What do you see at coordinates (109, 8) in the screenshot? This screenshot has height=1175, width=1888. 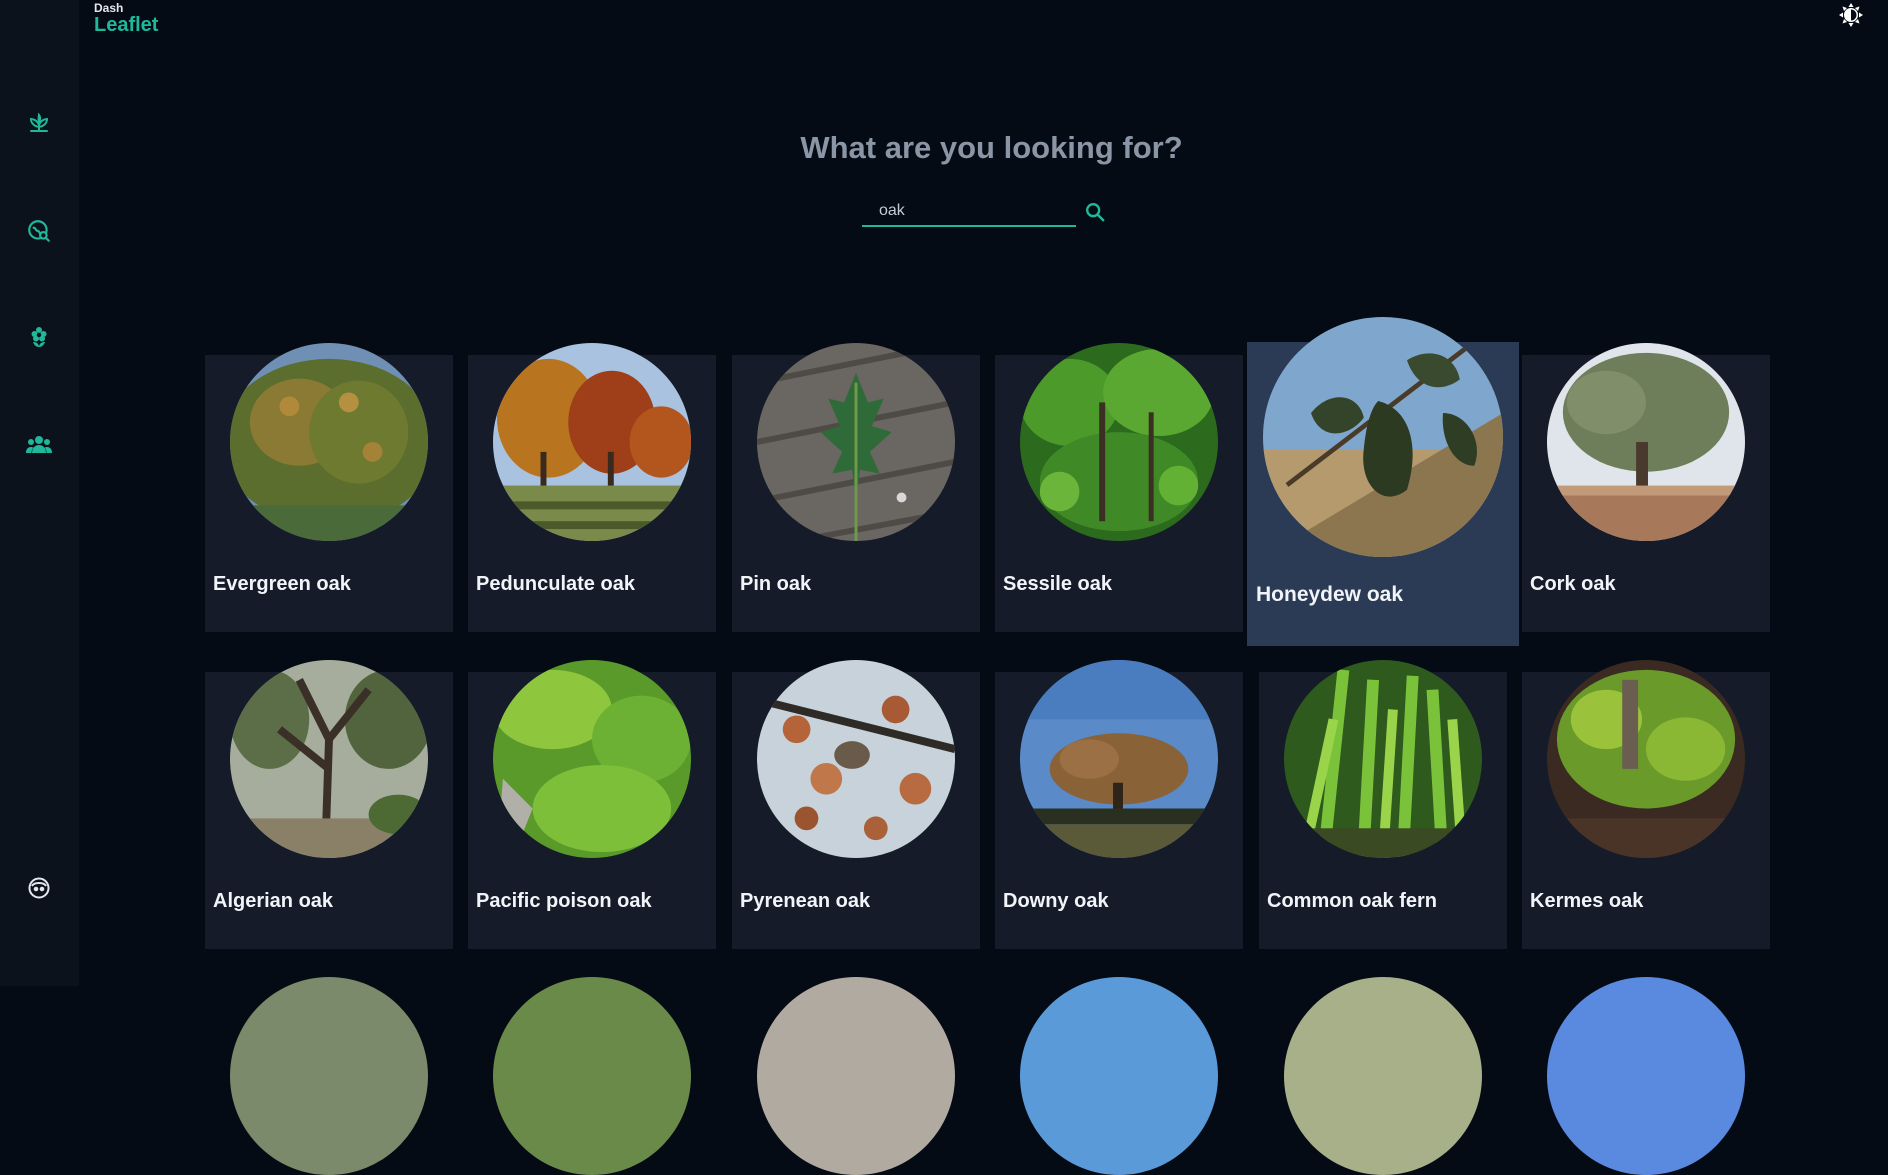 I see `brand-small: Dash` at bounding box center [109, 8].